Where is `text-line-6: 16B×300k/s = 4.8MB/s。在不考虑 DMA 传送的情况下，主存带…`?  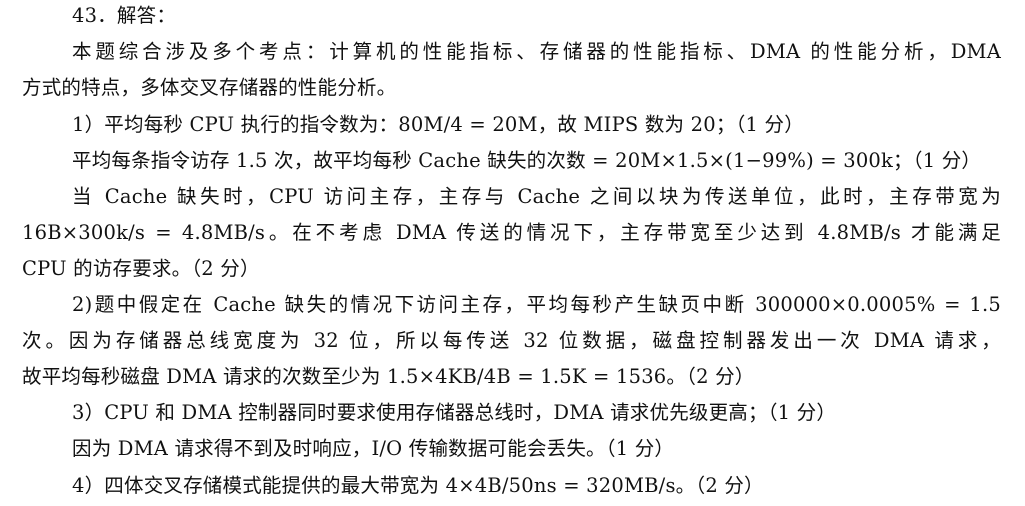 text-line-6: 16B×300k/s = 4.8MB/s。在不考虑 DMA 传送的情况下，主存带… is located at coordinates (511, 232).